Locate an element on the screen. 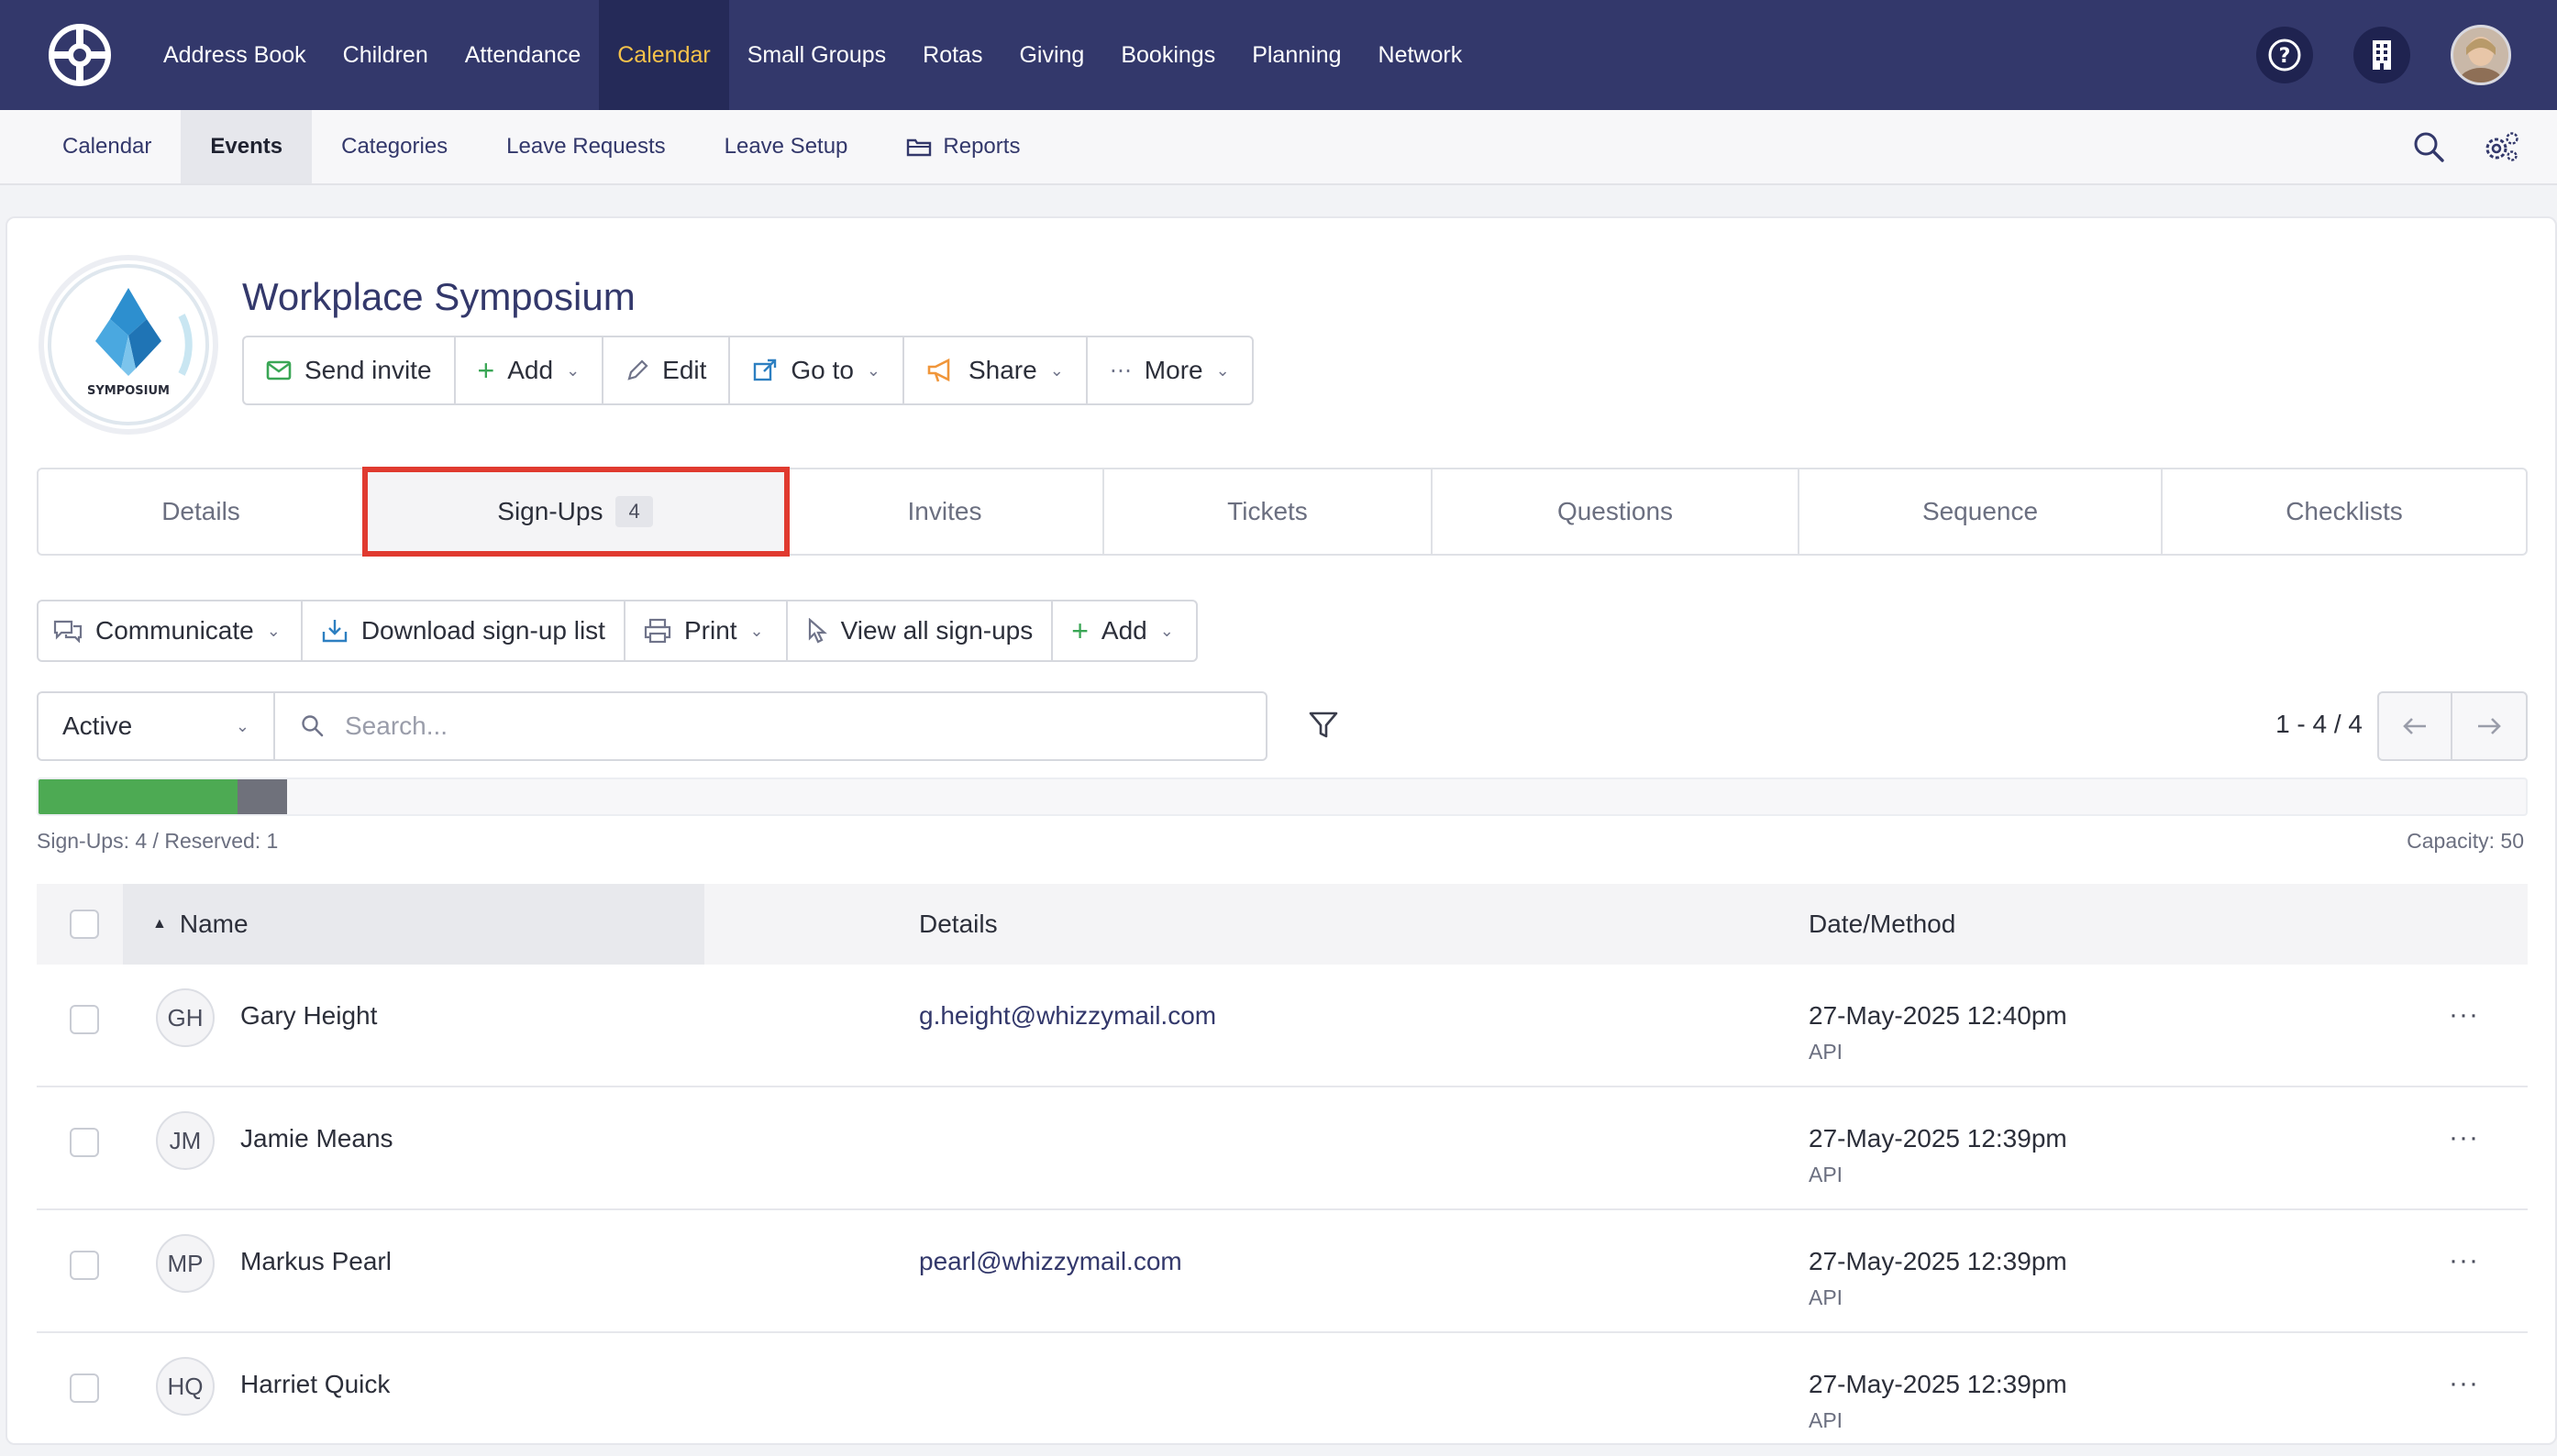 The image size is (2557, 1456). subnav-leave-requests: Leave Requests is located at coordinates (585, 146).